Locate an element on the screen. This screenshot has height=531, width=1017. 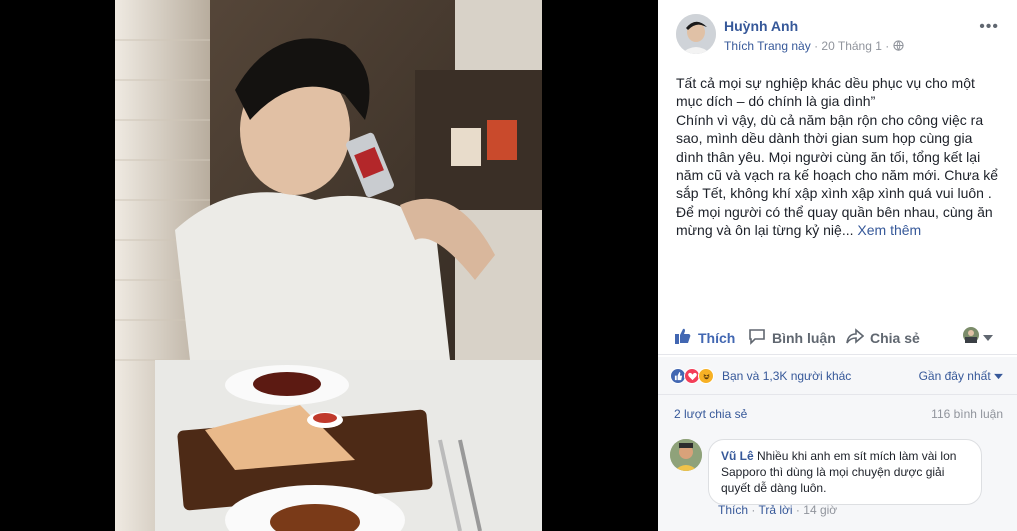
comment-reply-link: Trả lời is located at coordinates (775, 510).